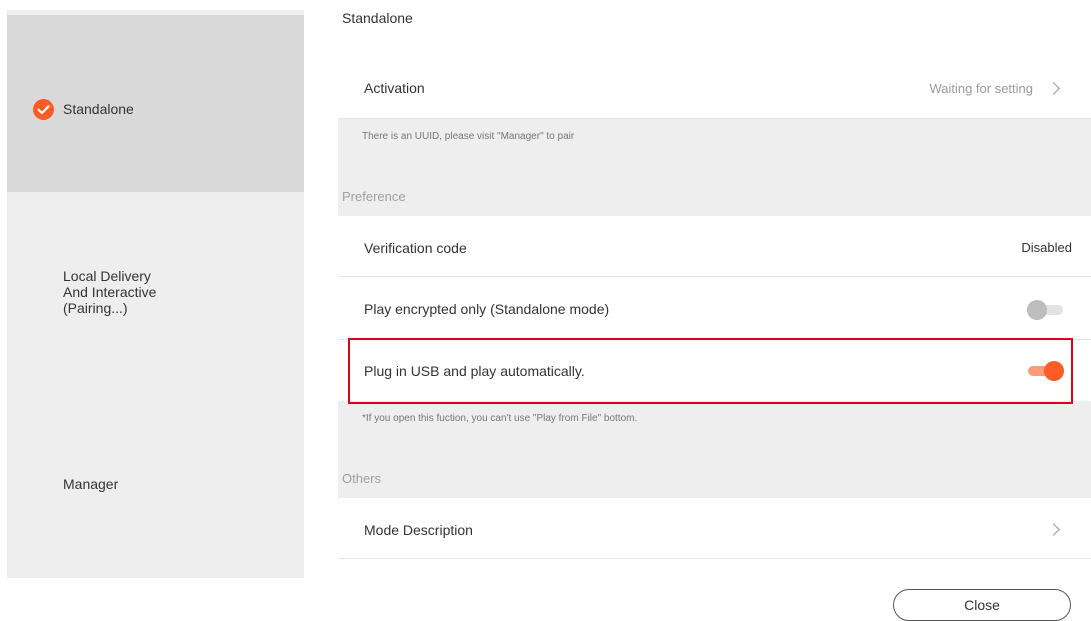  Describe the element at coordinates (98, 109) in the screenshot. I see `sidebar-item-label: Standalone` at that location.